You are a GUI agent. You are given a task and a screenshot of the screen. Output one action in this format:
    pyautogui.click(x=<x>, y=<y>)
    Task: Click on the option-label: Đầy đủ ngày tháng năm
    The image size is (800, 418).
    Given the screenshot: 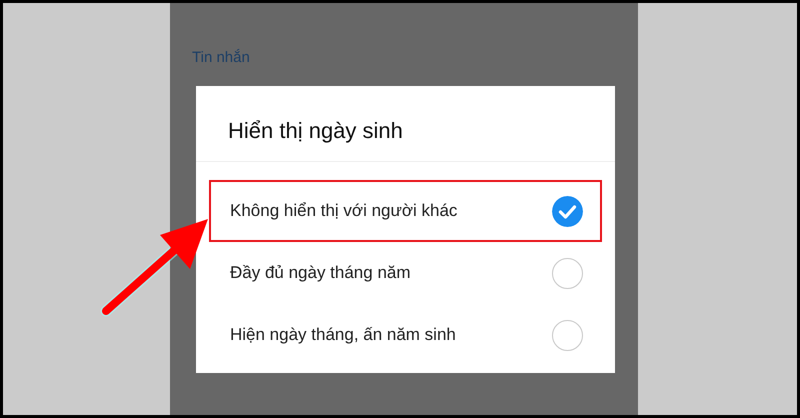 What is the action you would take?
    pyautogui.click(x=320, y=273)
    